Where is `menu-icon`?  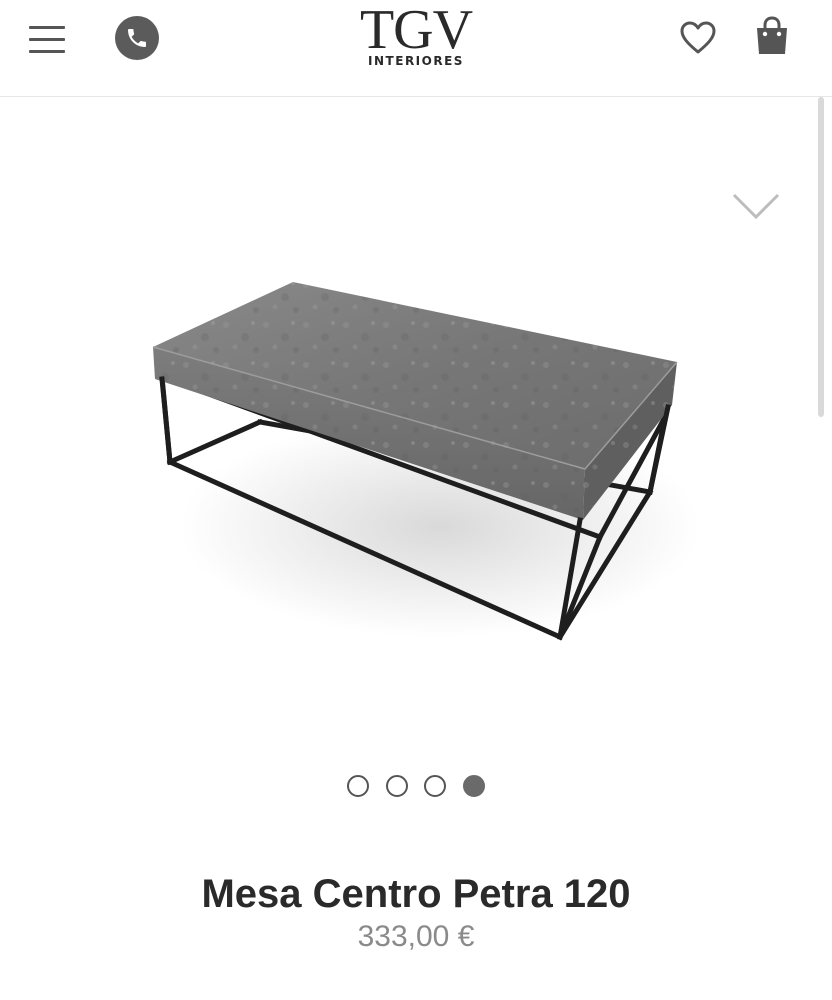
menu-icon is located at coordinates (48, 40).